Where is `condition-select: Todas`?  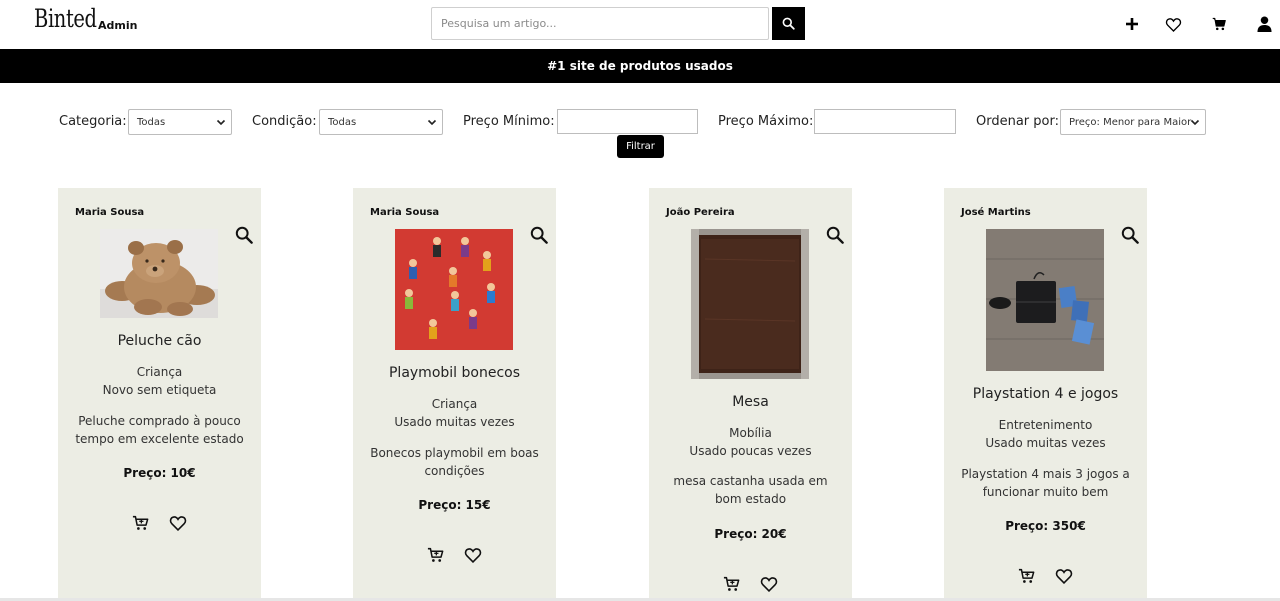 condition-select: Todas is located at coordinates (381, 122).